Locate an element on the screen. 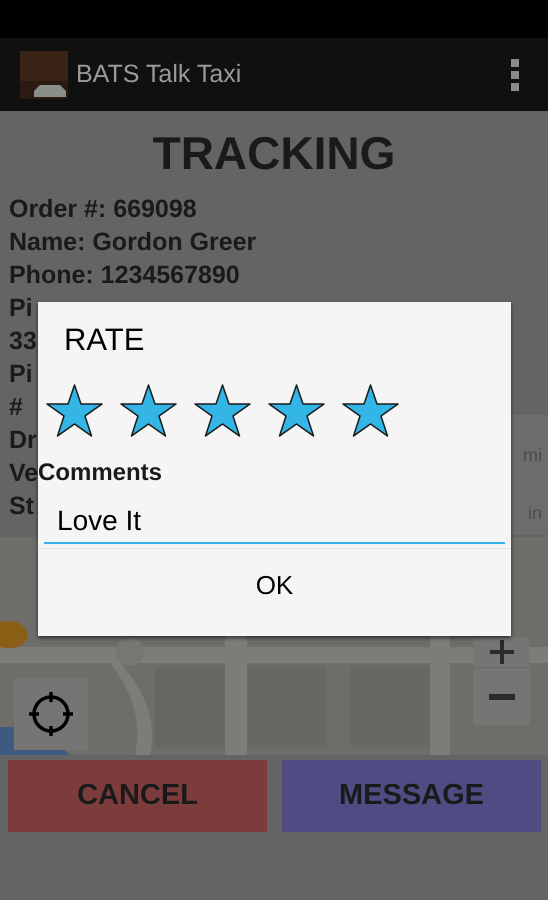 The width and height of the screenshot is (548, 900). detail-line: Phone: 1234567890 is located at coordinates (124, 275).